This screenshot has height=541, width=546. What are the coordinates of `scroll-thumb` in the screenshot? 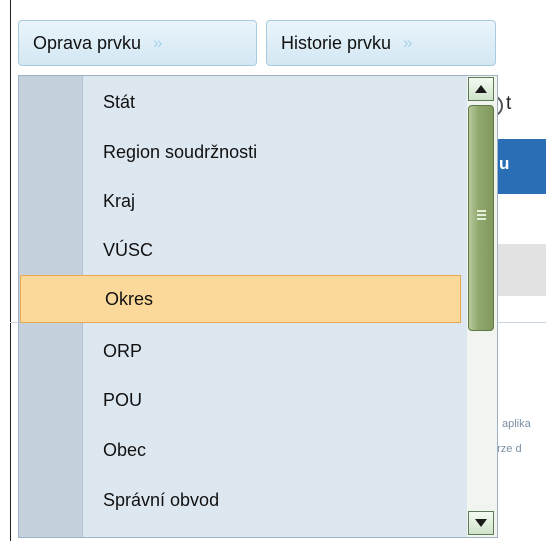 It's located at (481, 218).